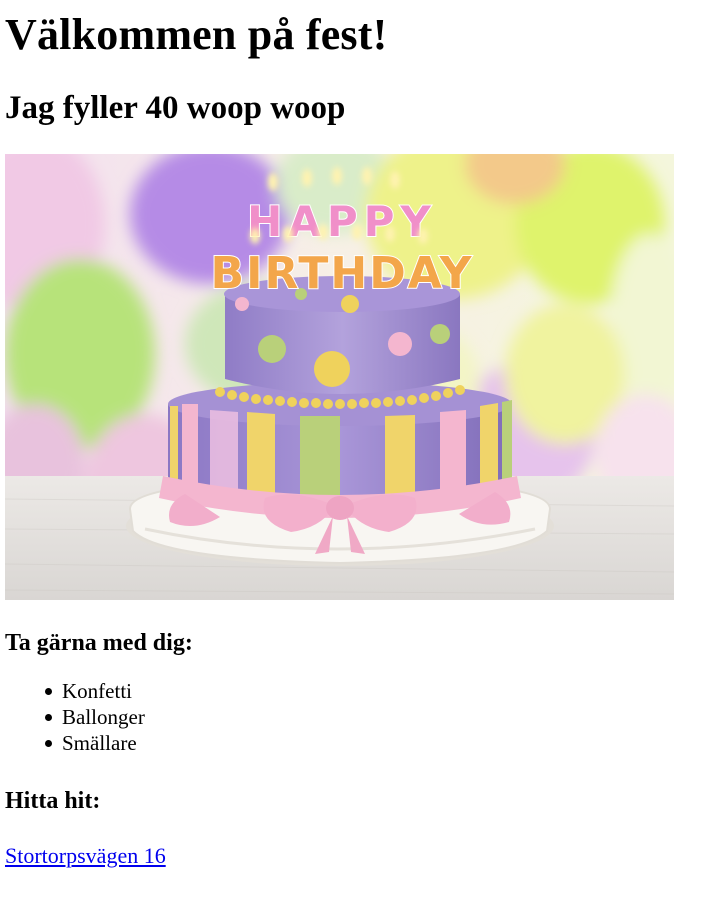  I want to click on topper-happy: HAPPY, so click(342, 221).